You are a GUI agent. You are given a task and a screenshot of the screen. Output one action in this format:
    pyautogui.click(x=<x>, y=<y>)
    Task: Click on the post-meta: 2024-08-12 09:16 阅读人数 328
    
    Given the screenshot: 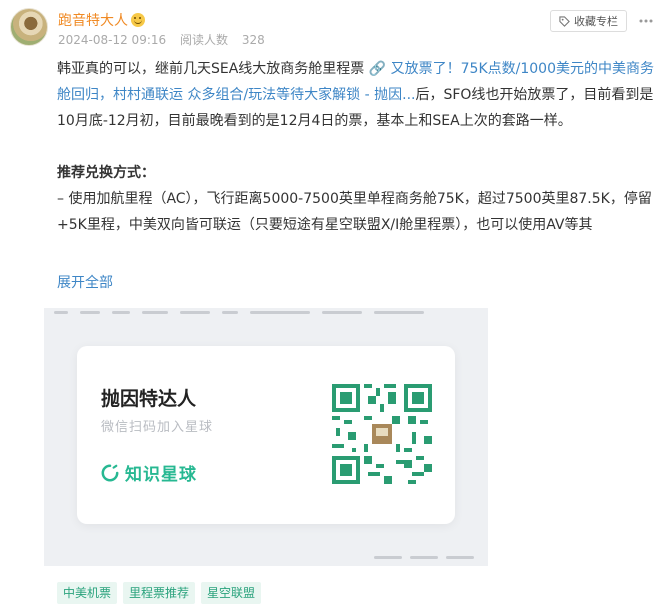 What is the action you would take?
    pyautogui.click(x=171, y=39)
    